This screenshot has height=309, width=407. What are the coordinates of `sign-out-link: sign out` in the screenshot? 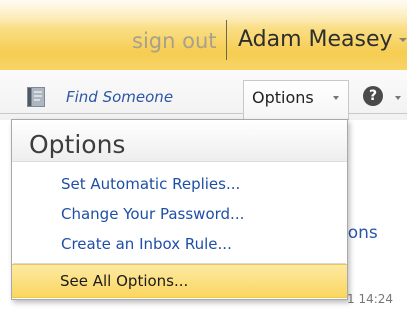 It's located at (174, 41).